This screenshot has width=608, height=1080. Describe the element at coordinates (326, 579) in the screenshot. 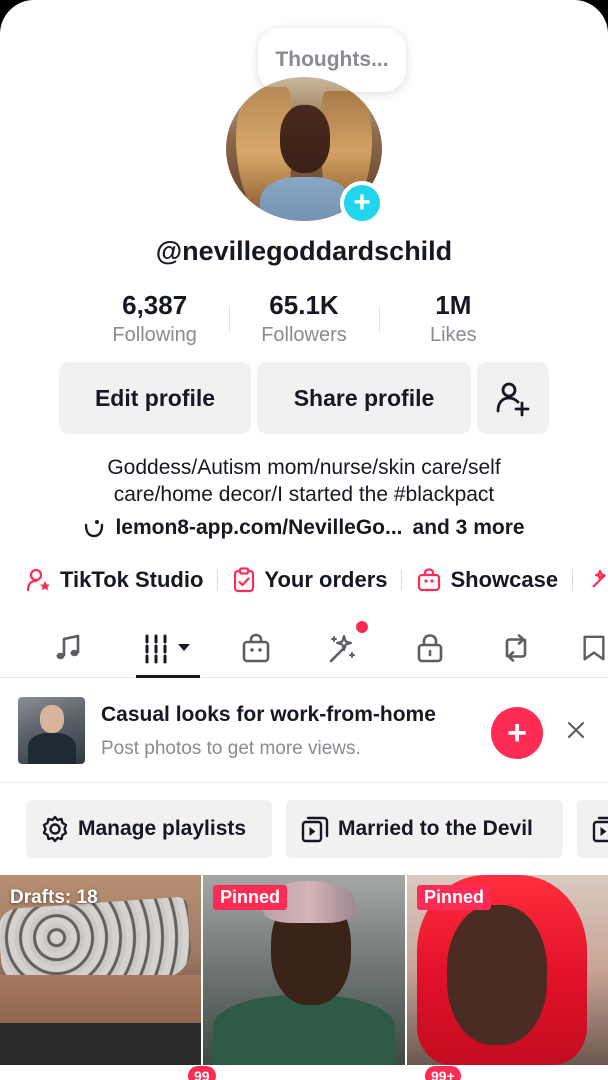

I see `shortcut-label: Your orders` at that location.